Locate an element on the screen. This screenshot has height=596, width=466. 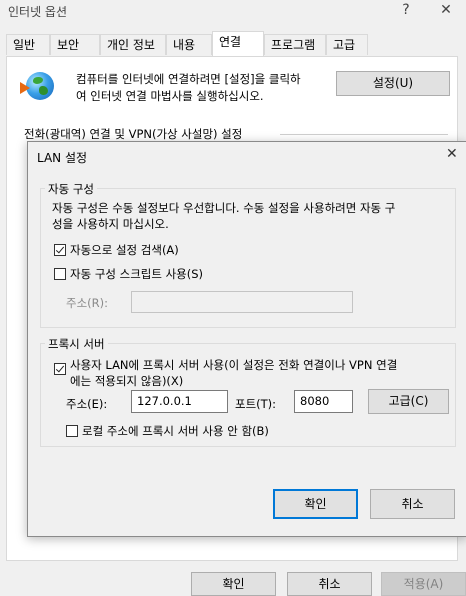
proxy-port-input: 8080 is located at coordinates (323, 401).